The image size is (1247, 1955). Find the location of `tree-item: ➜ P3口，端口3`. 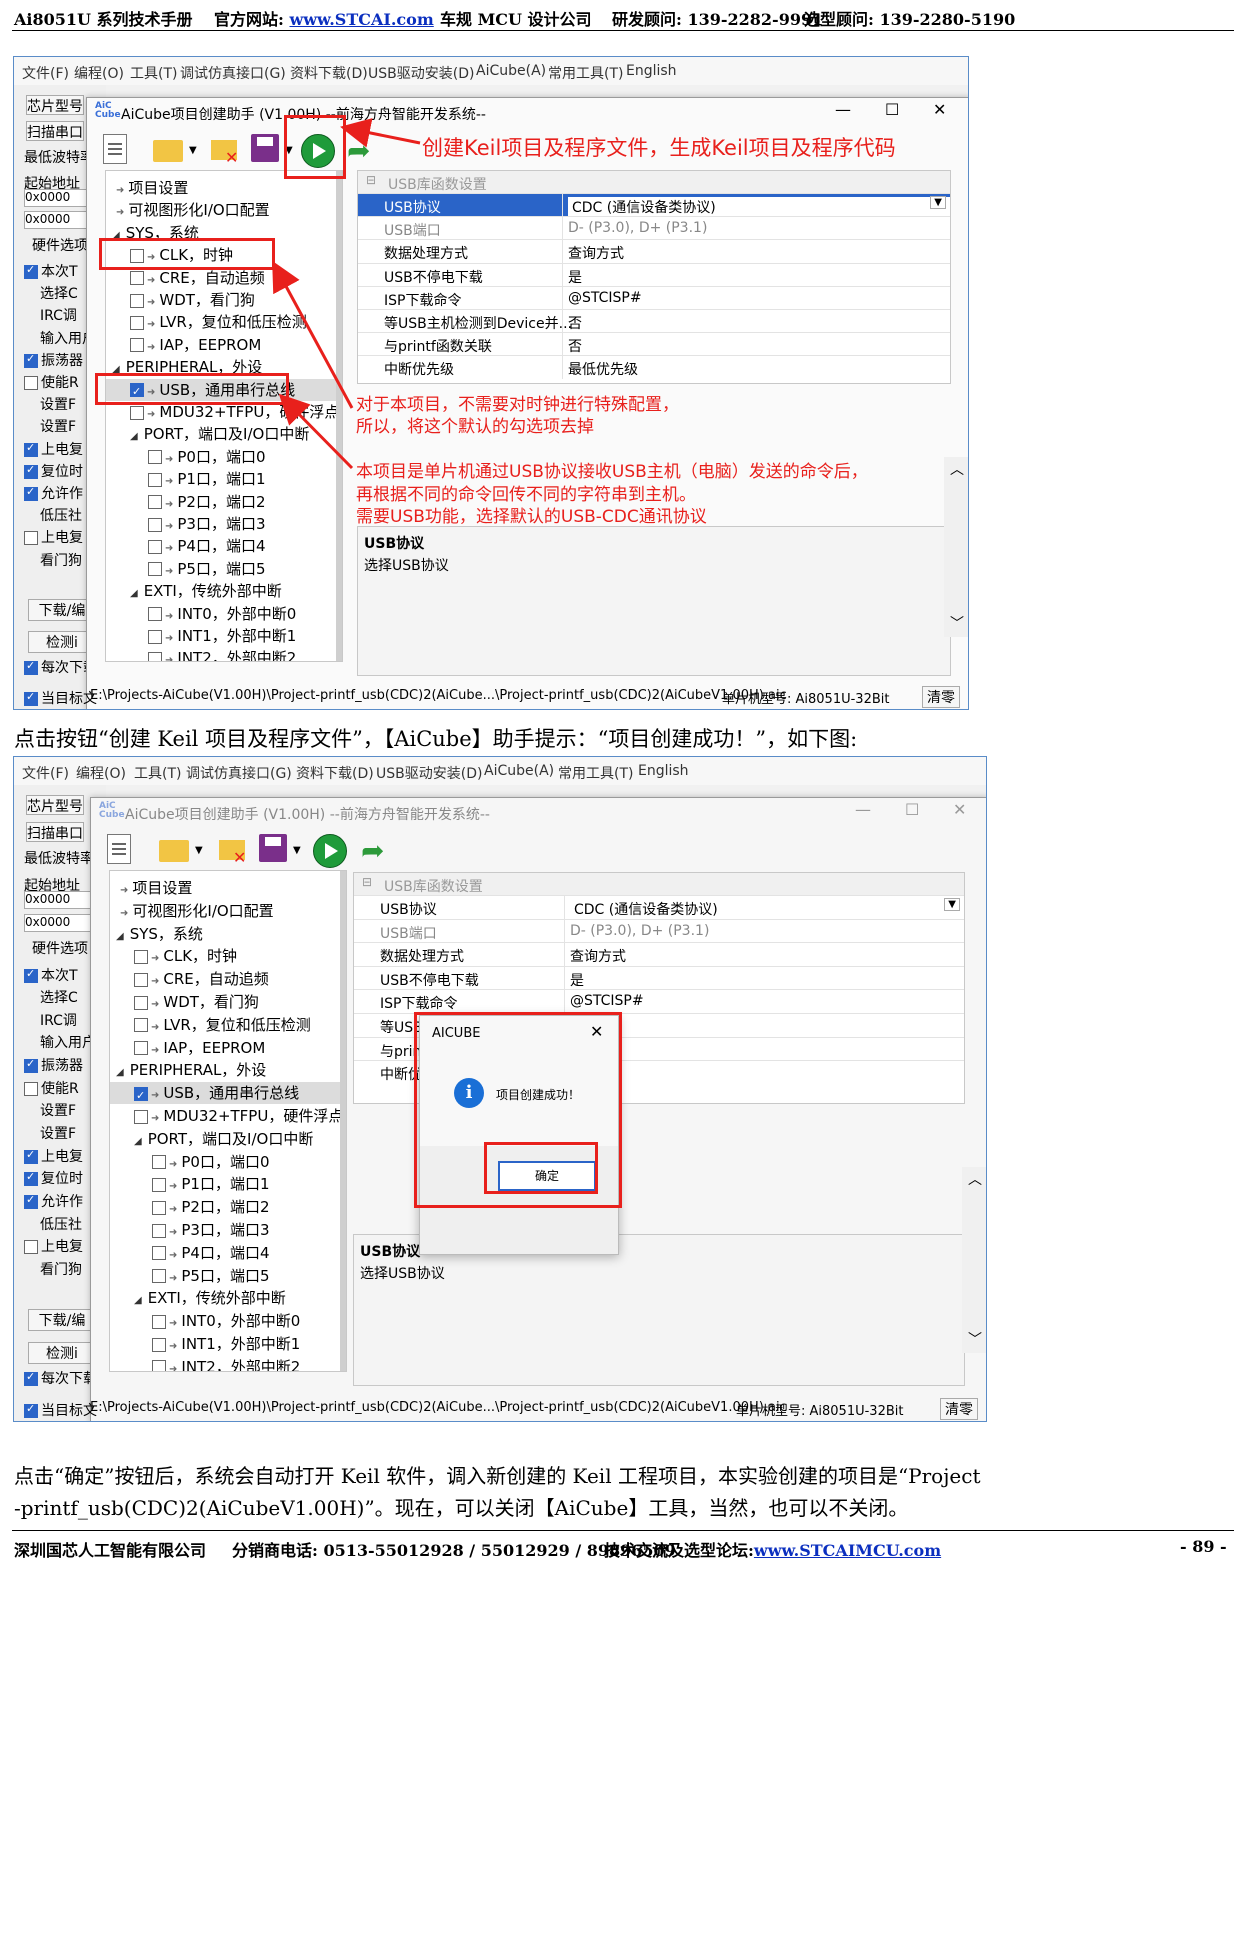

tree-item: ➜ P3口，端口3 is located at coordinates (228, 1230).